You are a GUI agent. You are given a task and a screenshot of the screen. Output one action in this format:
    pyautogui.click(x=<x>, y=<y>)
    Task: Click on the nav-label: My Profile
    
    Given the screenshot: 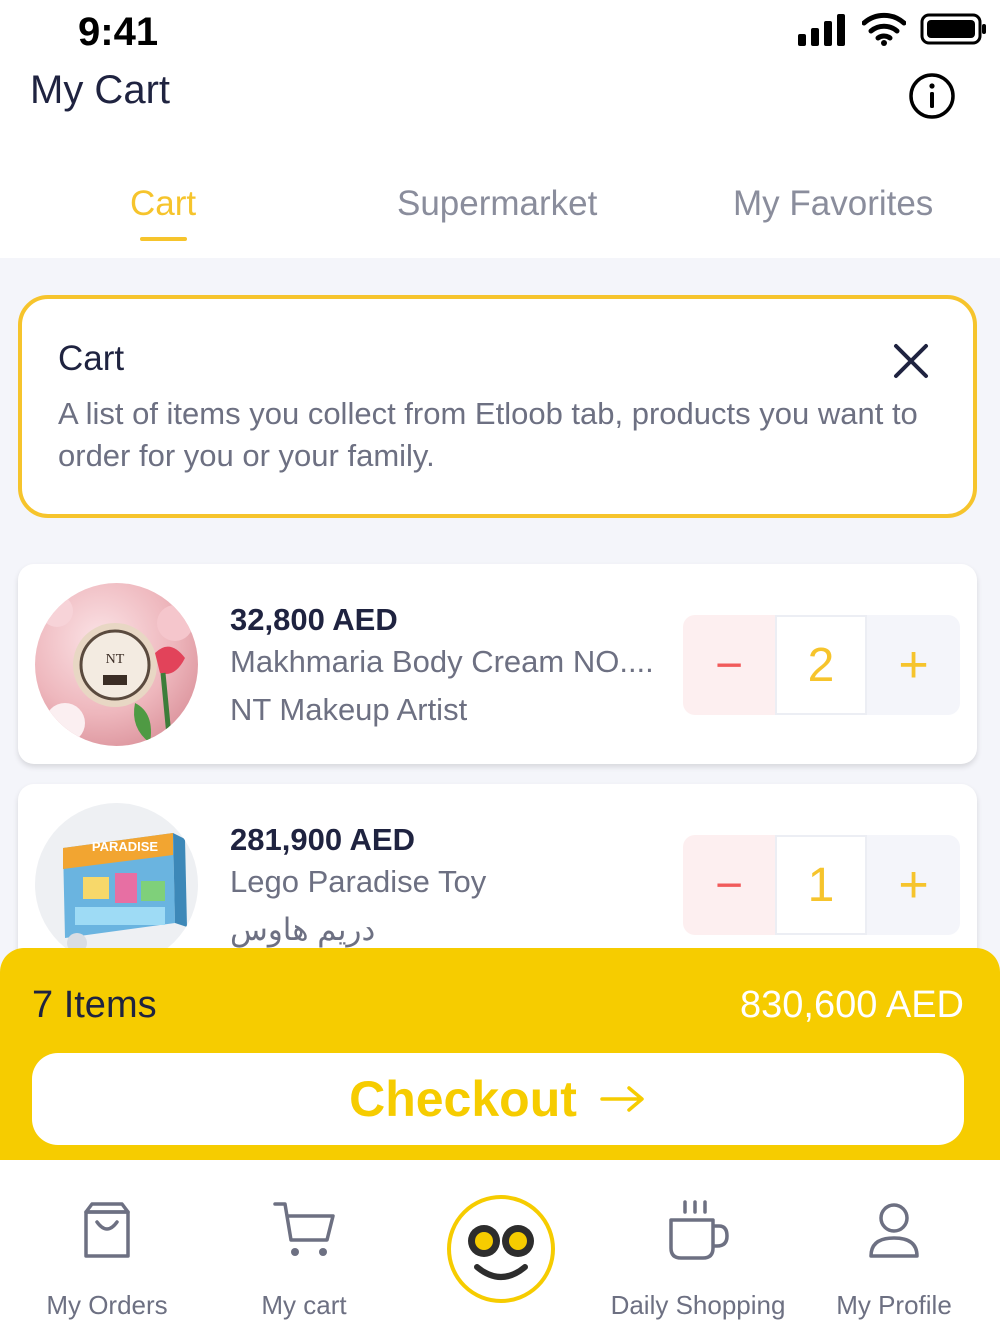 What is the action you would take?
    pyautogui.click(x=894, y=1305)
    